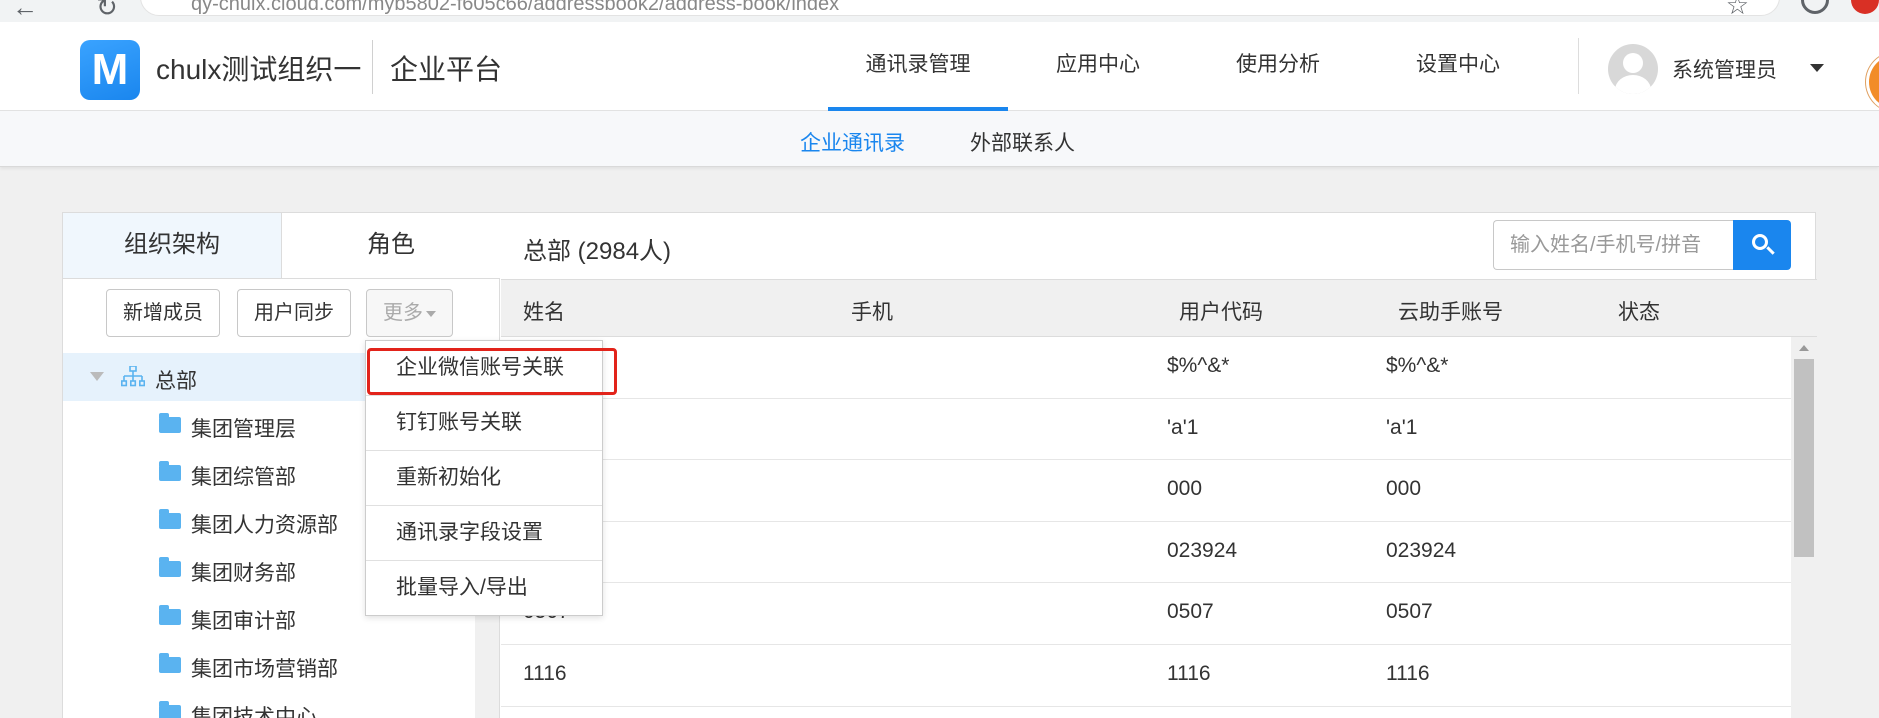 This screenshot has height=718, width=1879. I want to click on cell-user-code: 000, so click(1185, 489).